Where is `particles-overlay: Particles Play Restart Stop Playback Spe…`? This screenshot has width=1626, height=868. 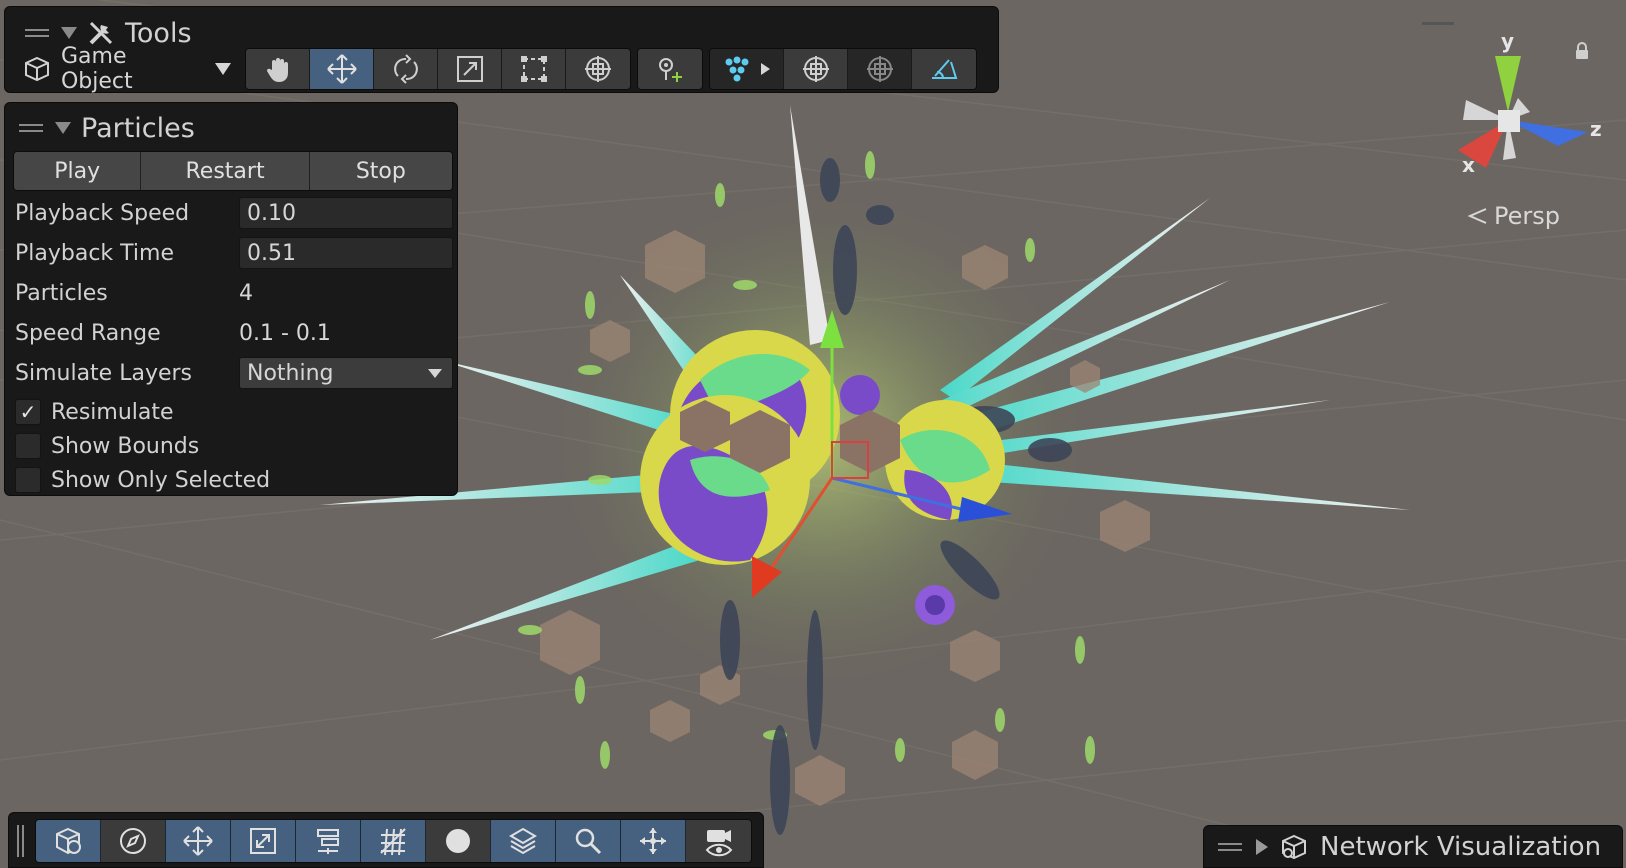 particles-overlay: Particles Play Restart Stop Playback Spe… is located at coordinates (231, 299).